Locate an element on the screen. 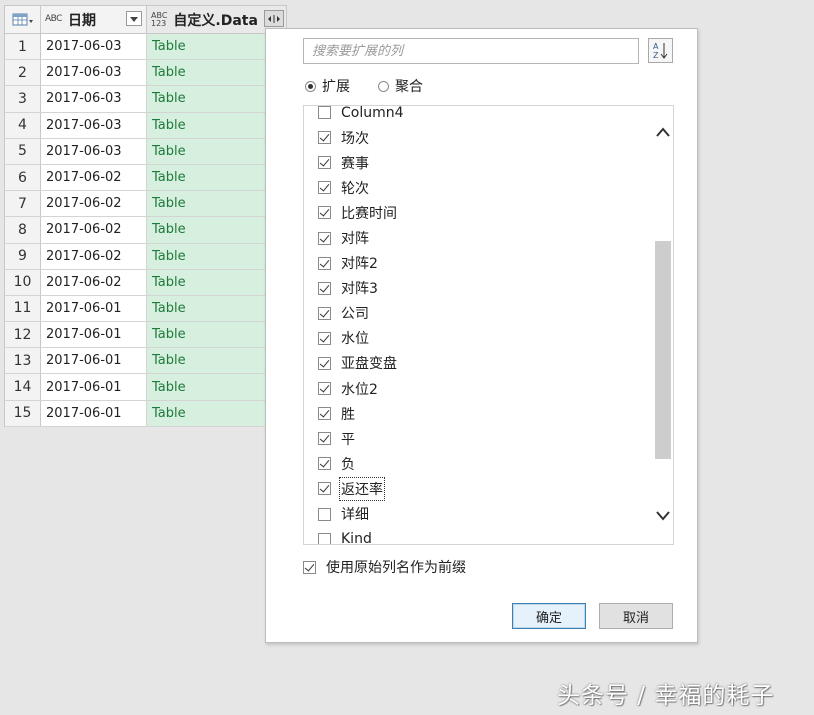  table-row: 11 2017-06-01 Table is located at coordinates (146, 309).